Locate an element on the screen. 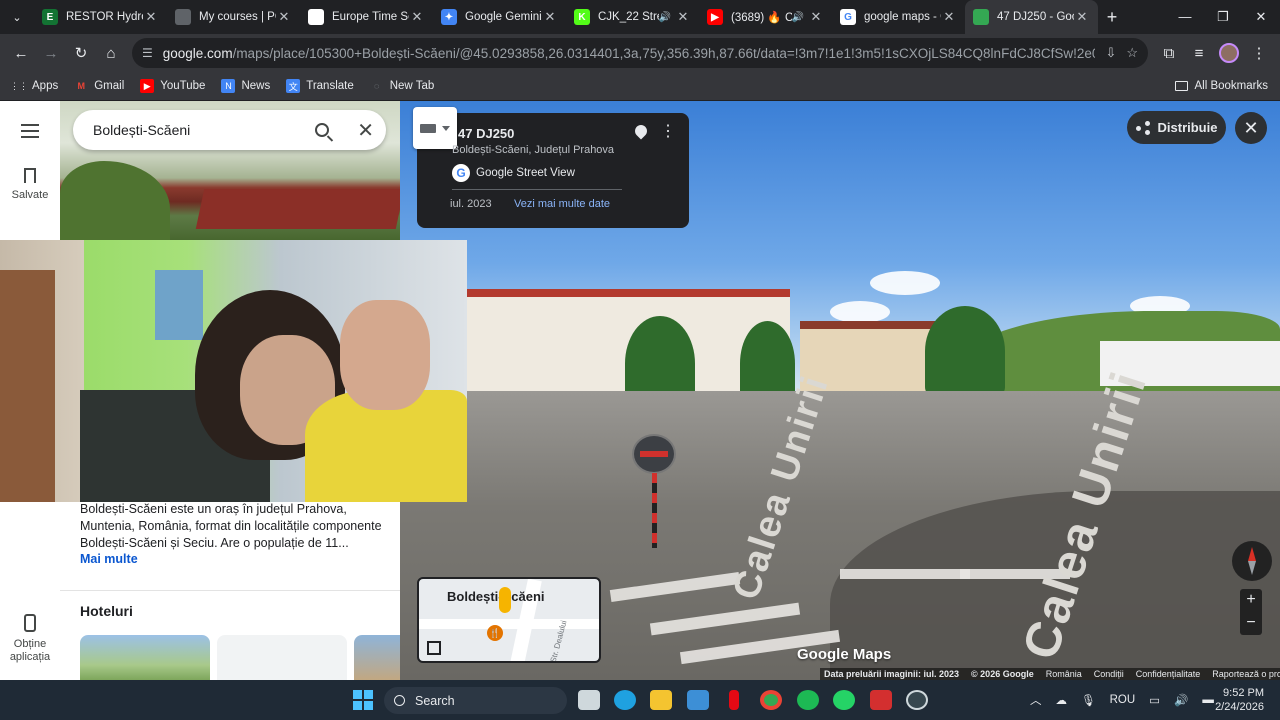 This screenshot has width=1280, height=720. tab-title: My courses | PO is located at coordinates (237, 17).